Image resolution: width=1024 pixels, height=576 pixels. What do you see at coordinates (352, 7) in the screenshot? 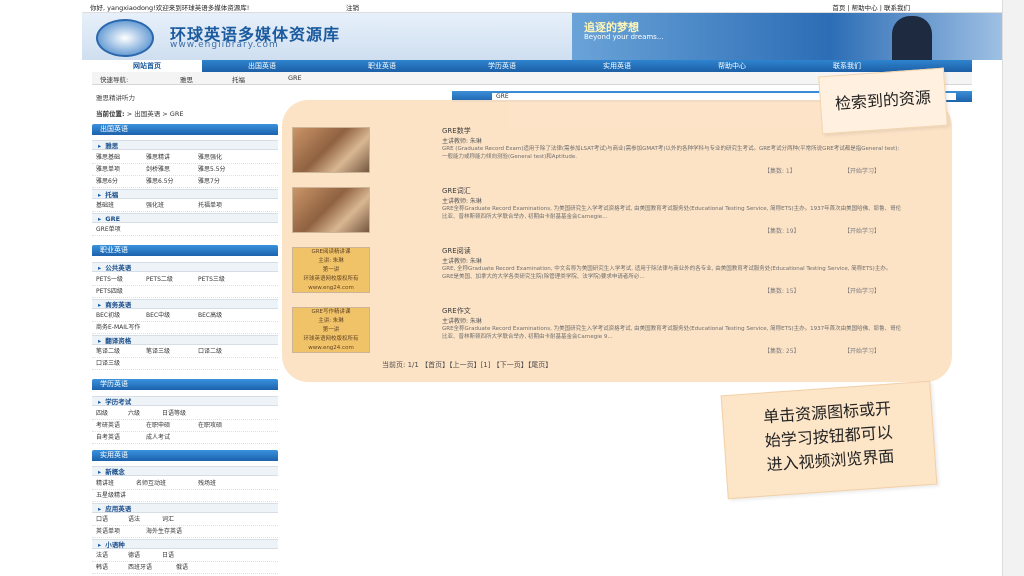
I see `logout-link: 注销` at bounding box center [352, 7].